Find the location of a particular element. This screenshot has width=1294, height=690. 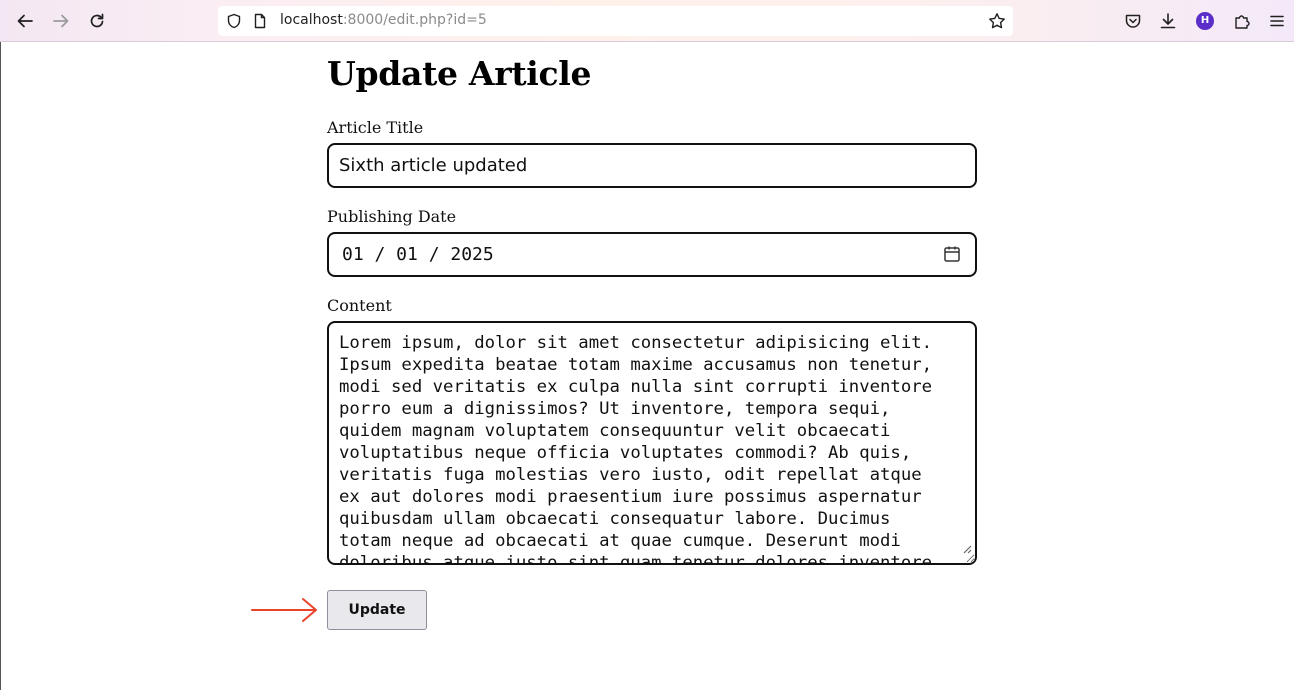

red-arrow-icon is located at coordinates (286, 612).